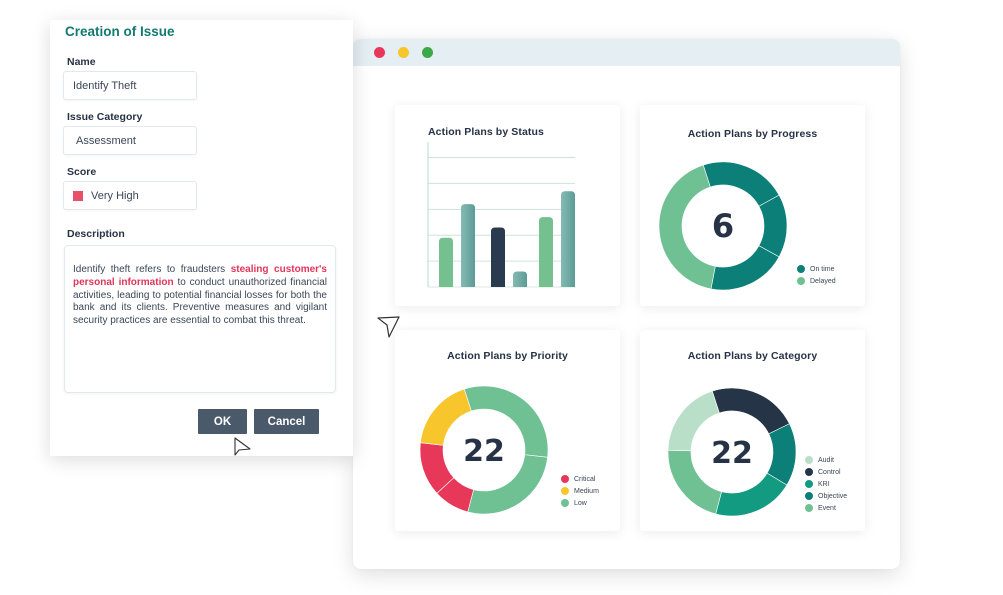 The height and width of the screenshot is (595, 1003). What do you see at coordinates (96, 234) in the screenshot?
I see `description-label: Description` at bounding box center [96, 234].